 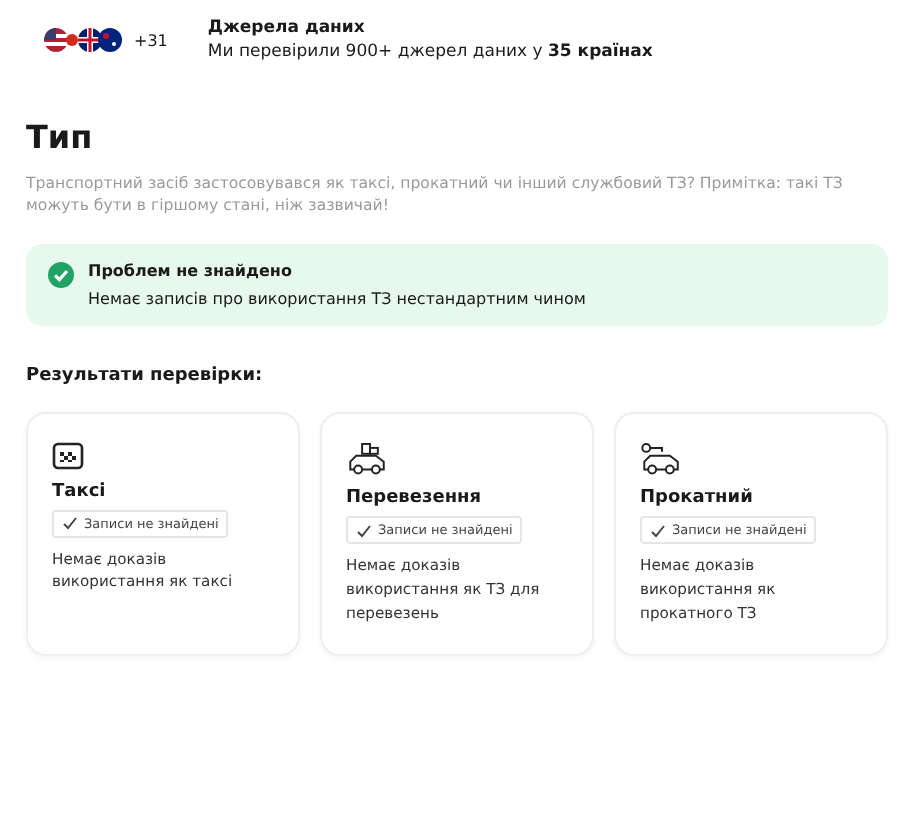 I want to click on sources-title: Джерела даних, so click(x=287, y=28).